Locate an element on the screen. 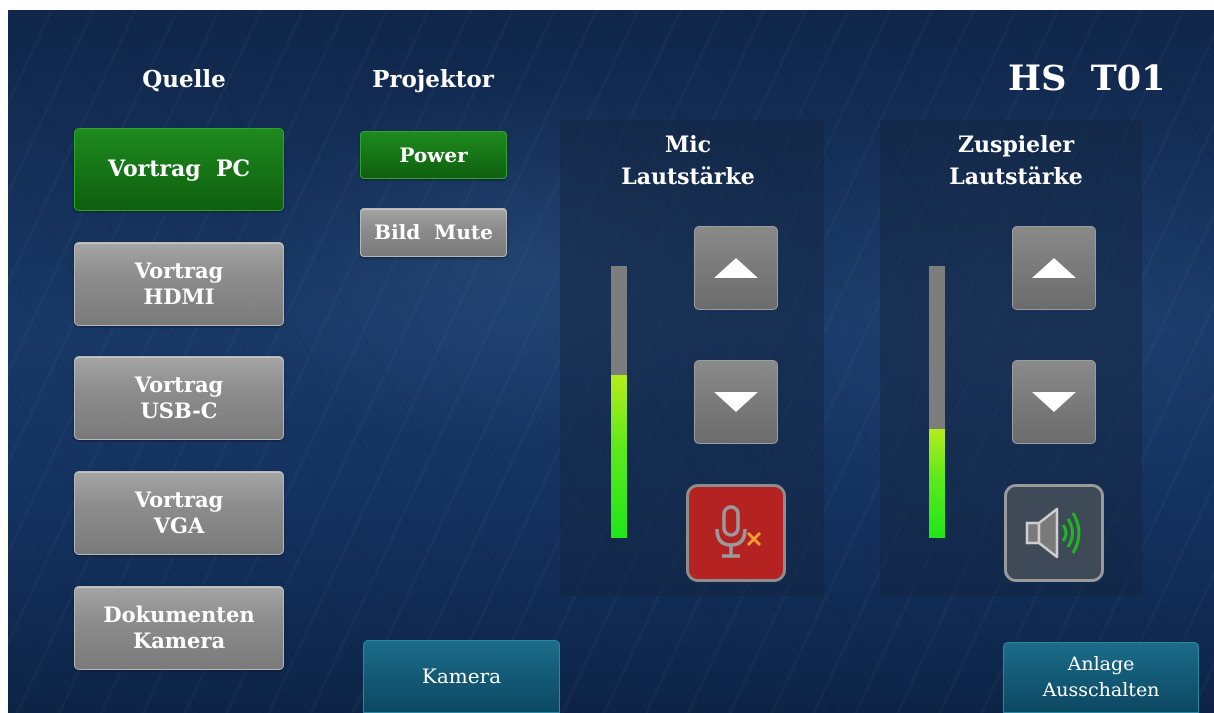 The width and height of the screenshot is (1214, 713). source-button-vortrag-hdmi: Vortrag HDMI is located at coordinates (179, 284).